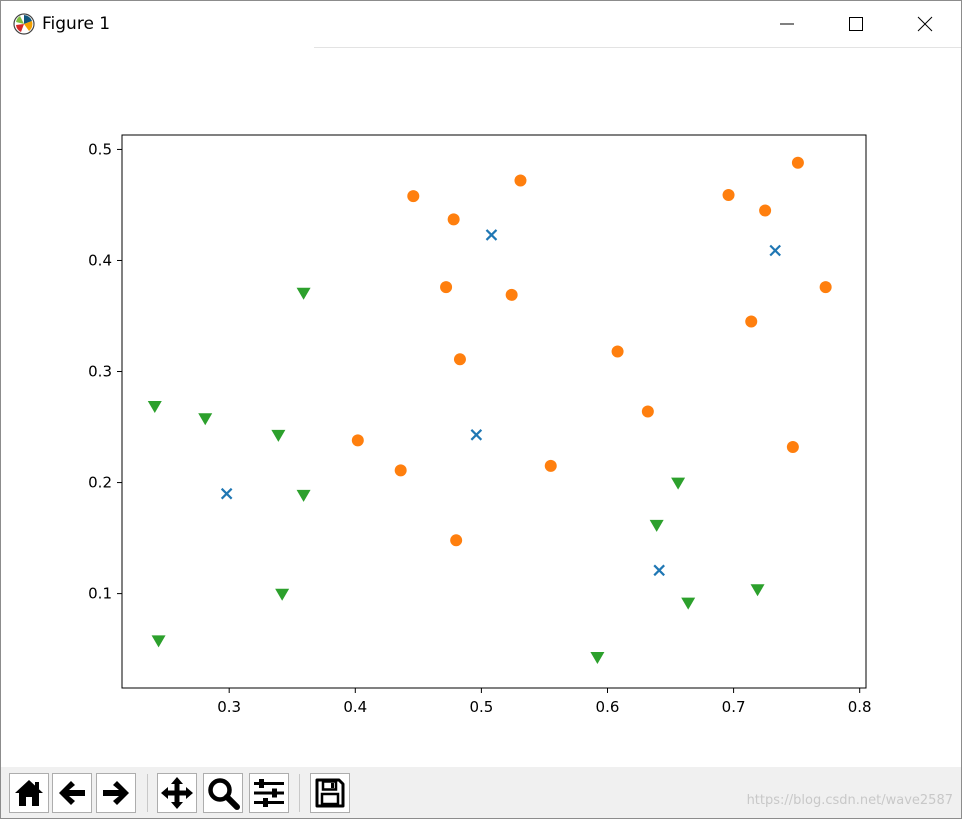 This screenshot has height=819, width=962. I want to click on pan-button, so click(177, 793).